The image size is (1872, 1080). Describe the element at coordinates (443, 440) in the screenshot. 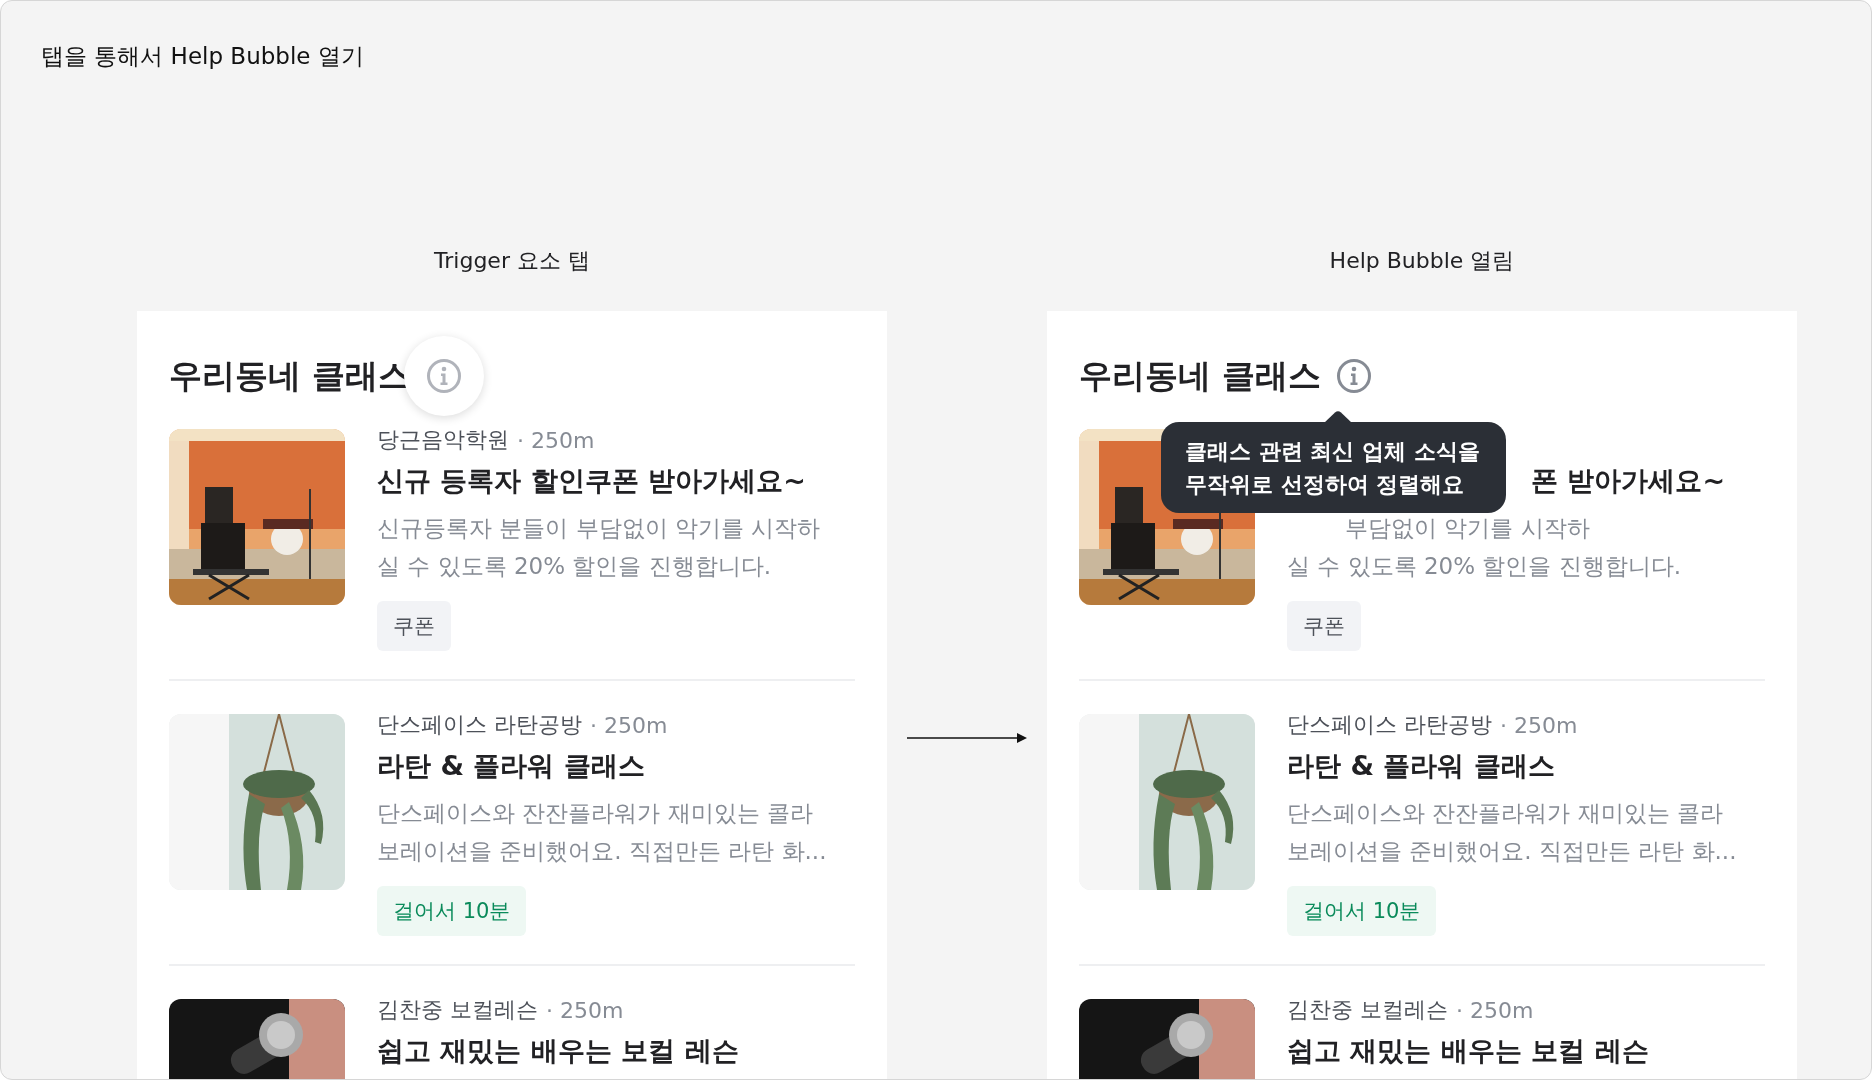

I see `shop-name: 당근음악학원` at that location.